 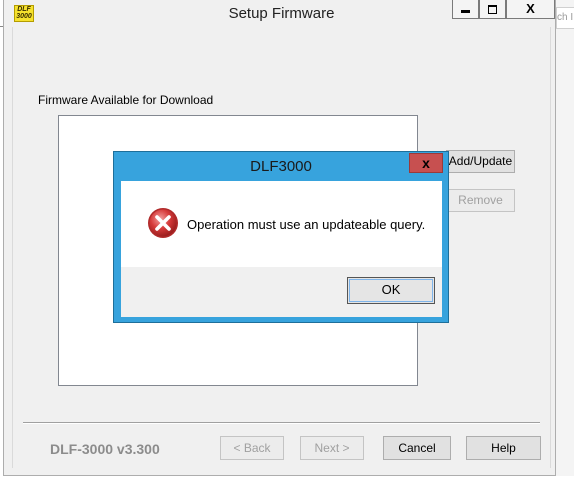 I want to click on error-icon, so click(x=163, y=223).